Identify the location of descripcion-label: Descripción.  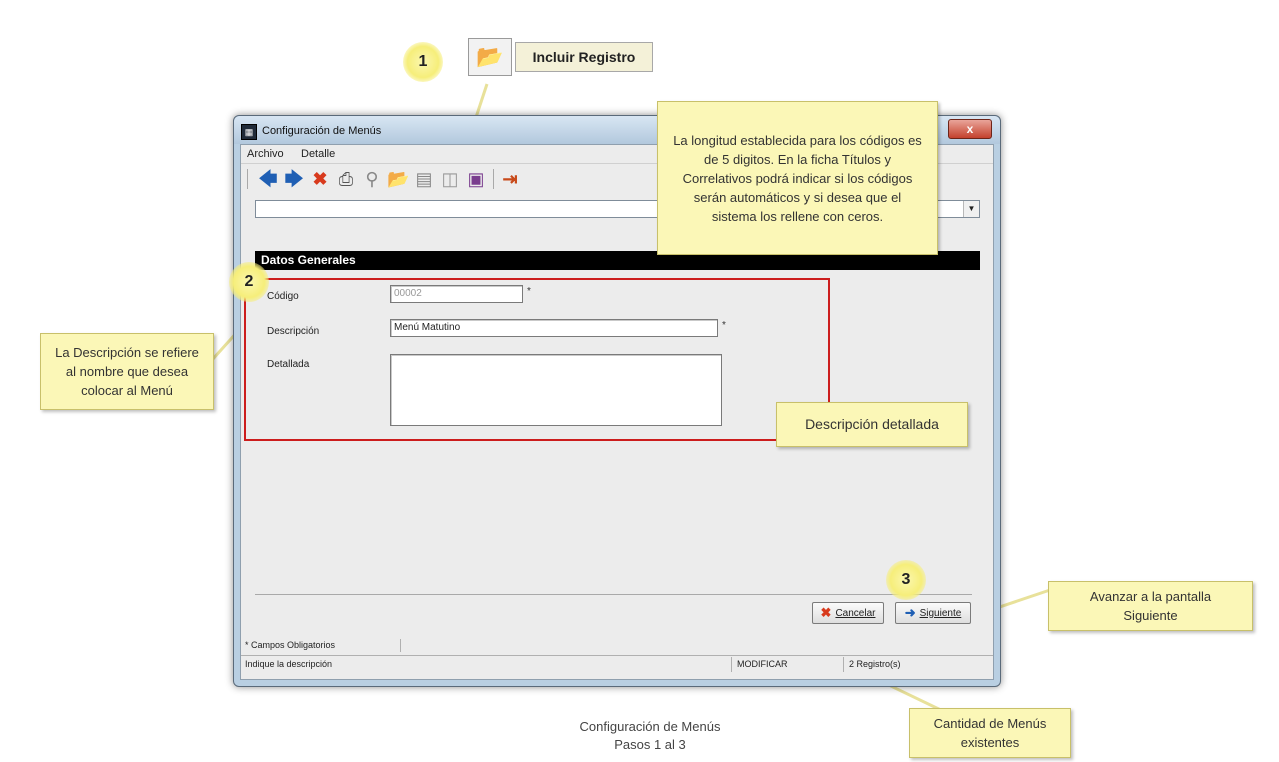
(293, 331).